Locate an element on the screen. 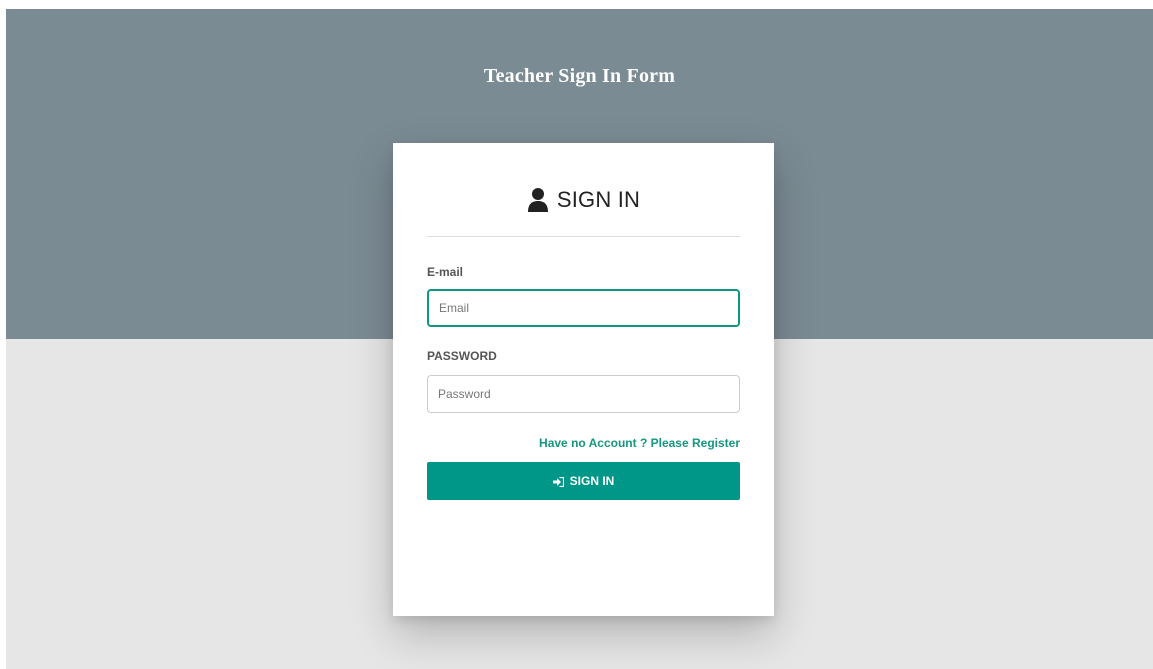 The image size is (1153, 669). sign-in-button: SIGN IN is located at coordinates (583, 481).